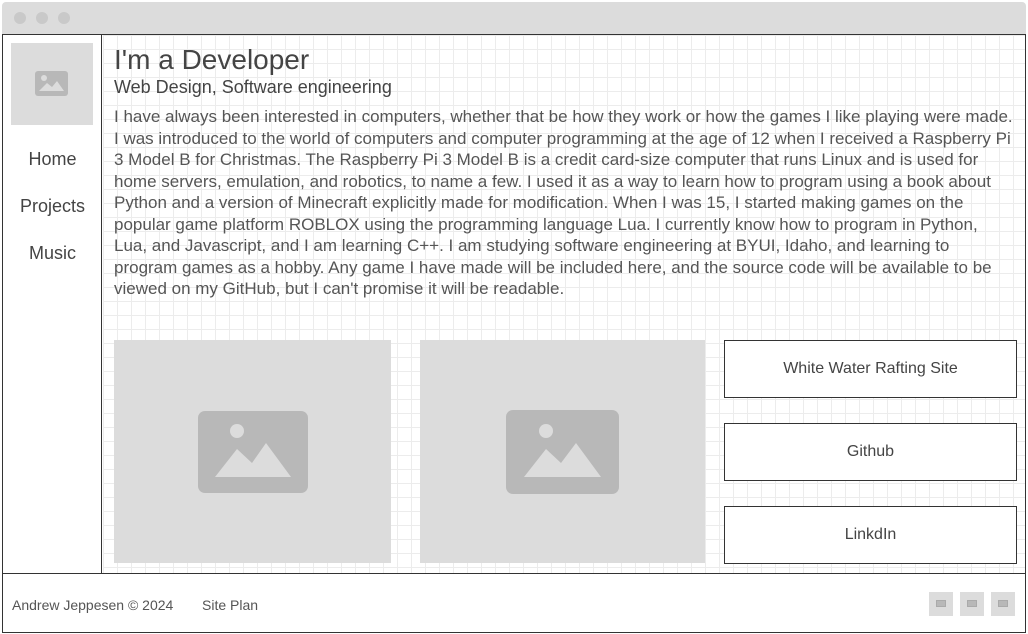 The image size is (1028, 634). Describe the element at coordinates (514, 18) in the screenshot. I see `window-titlebar` at that location.